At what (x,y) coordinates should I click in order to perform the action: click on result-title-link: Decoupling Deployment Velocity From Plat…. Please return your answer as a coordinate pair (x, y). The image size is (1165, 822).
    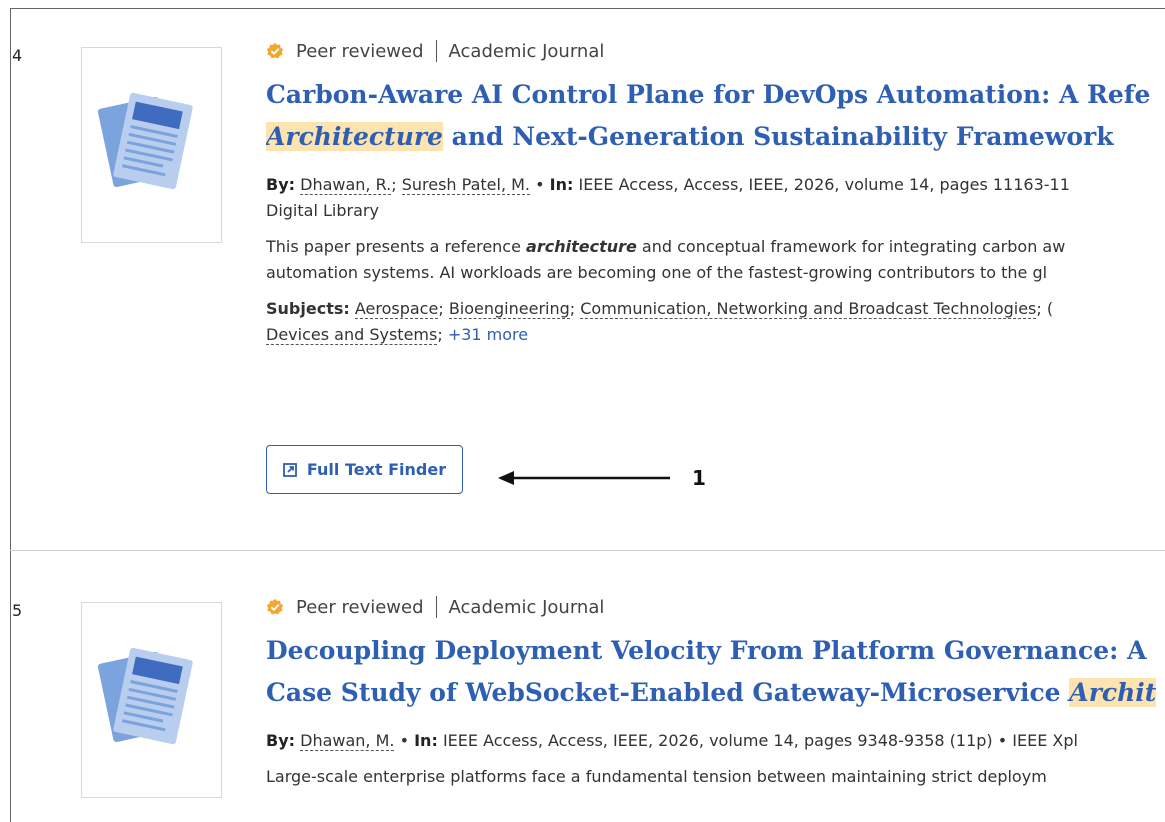
    Looking at the image, I should click on (715, 672).